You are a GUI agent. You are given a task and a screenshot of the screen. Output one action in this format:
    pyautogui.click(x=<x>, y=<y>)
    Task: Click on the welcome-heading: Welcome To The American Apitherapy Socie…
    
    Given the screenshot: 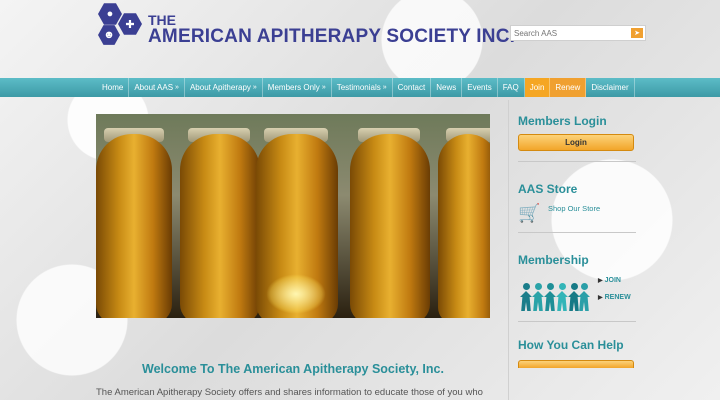 What is the action you would take?
    pyautogui.click(x=293, y=369)
    